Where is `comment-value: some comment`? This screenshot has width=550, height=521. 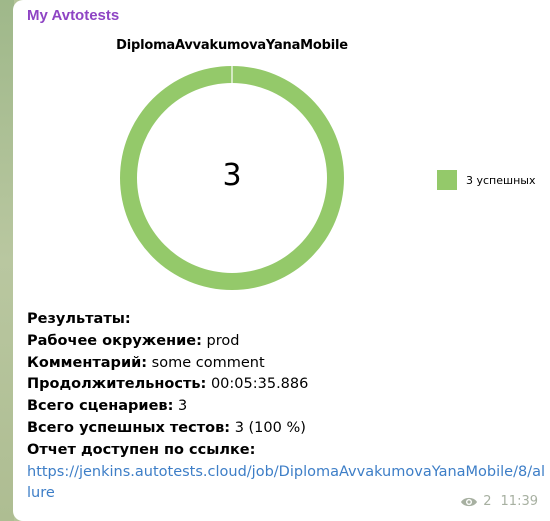
comment-value: some comment is located at coordinates (208, 362).